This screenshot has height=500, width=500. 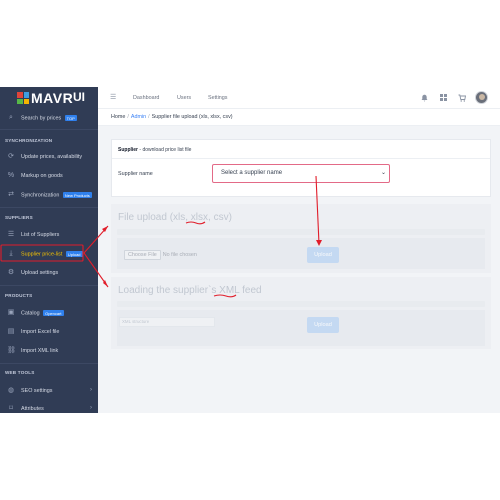 What do you see at coordinates (135, 174) in the screenshot?
I see `supplier-name-label: Supplier name` at bounding box center [135, 174].